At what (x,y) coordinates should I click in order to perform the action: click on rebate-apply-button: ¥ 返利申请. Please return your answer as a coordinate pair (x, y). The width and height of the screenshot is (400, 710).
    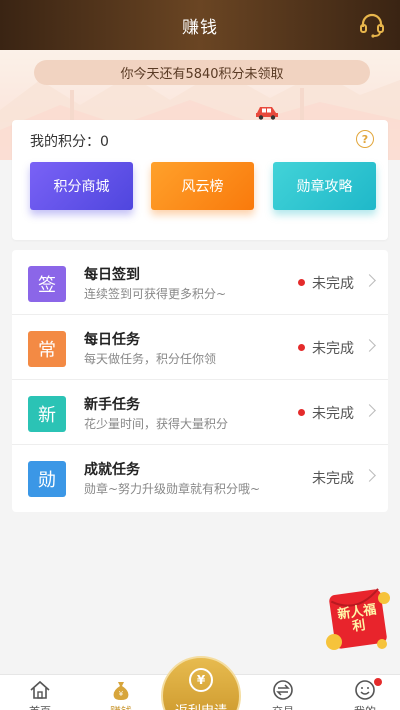
    Looking at the image, I should click on (201, 683).